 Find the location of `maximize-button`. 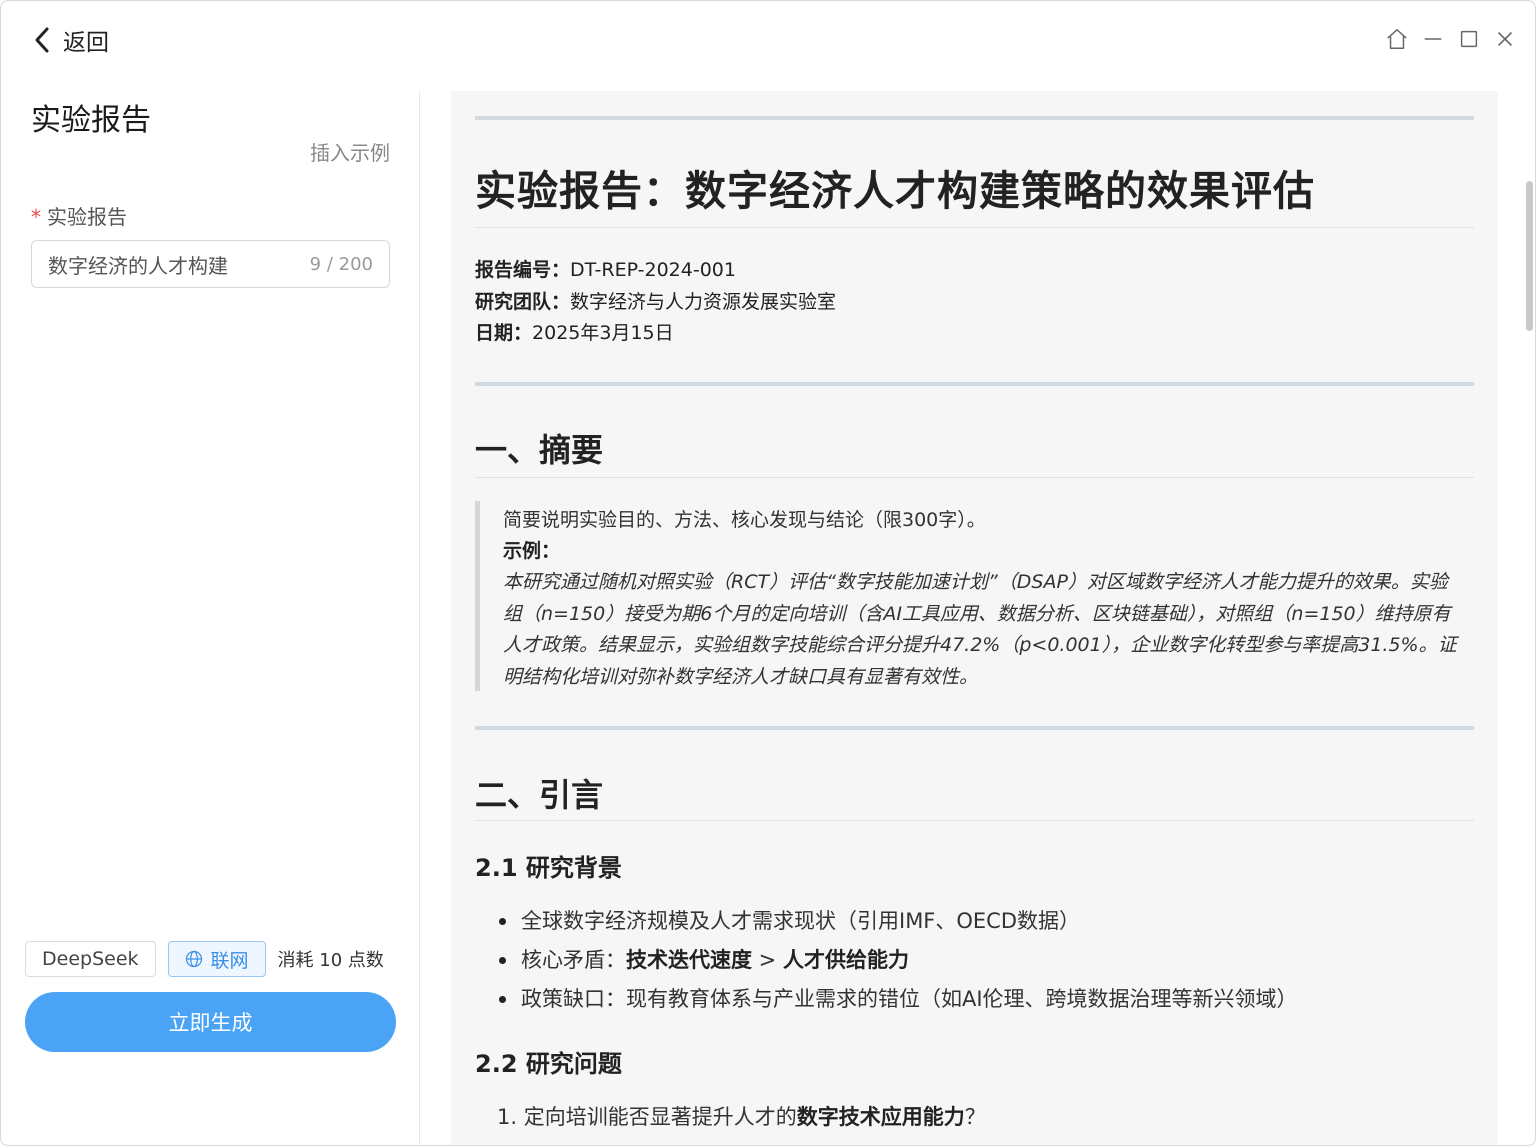

maximize-button is located at coordinates (1469, 39).